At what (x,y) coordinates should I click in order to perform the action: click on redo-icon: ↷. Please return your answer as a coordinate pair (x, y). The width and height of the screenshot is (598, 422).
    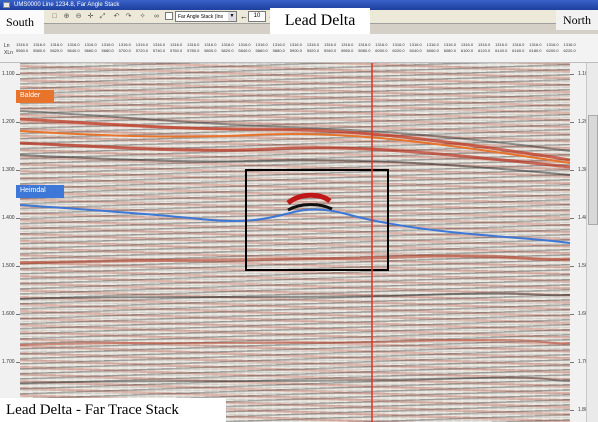
    Looking at the image, I should click on (128, 16).